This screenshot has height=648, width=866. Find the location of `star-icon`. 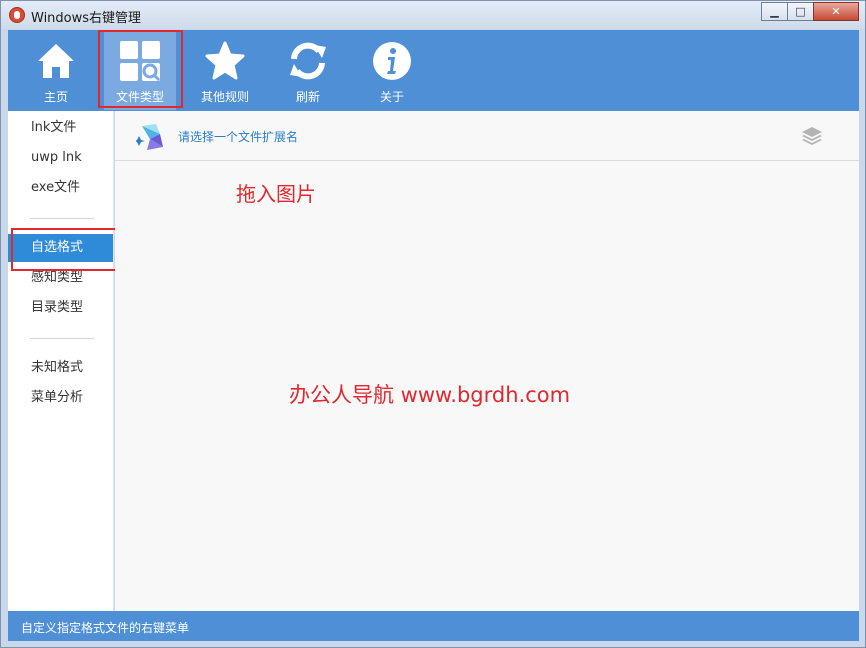

star-icon is located at coordinates (225, 61).